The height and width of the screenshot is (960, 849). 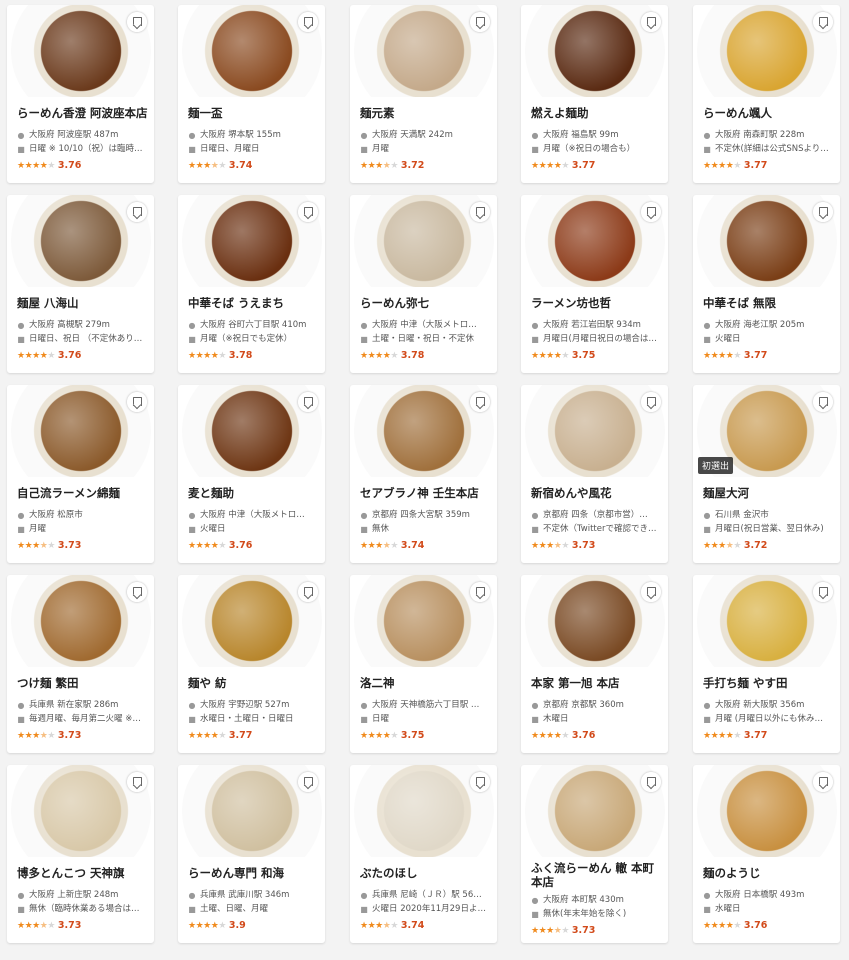 I want to click on shop-name: つけ麺 繁田, so click(x=82, y=683).